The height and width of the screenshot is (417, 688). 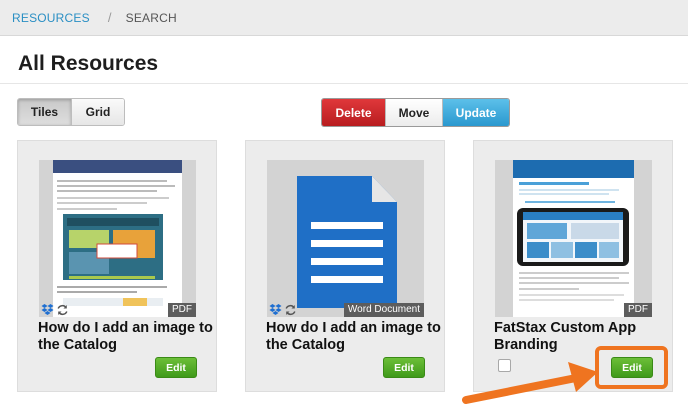 I want to click on select-checkbox, so click(x=504, y=365).